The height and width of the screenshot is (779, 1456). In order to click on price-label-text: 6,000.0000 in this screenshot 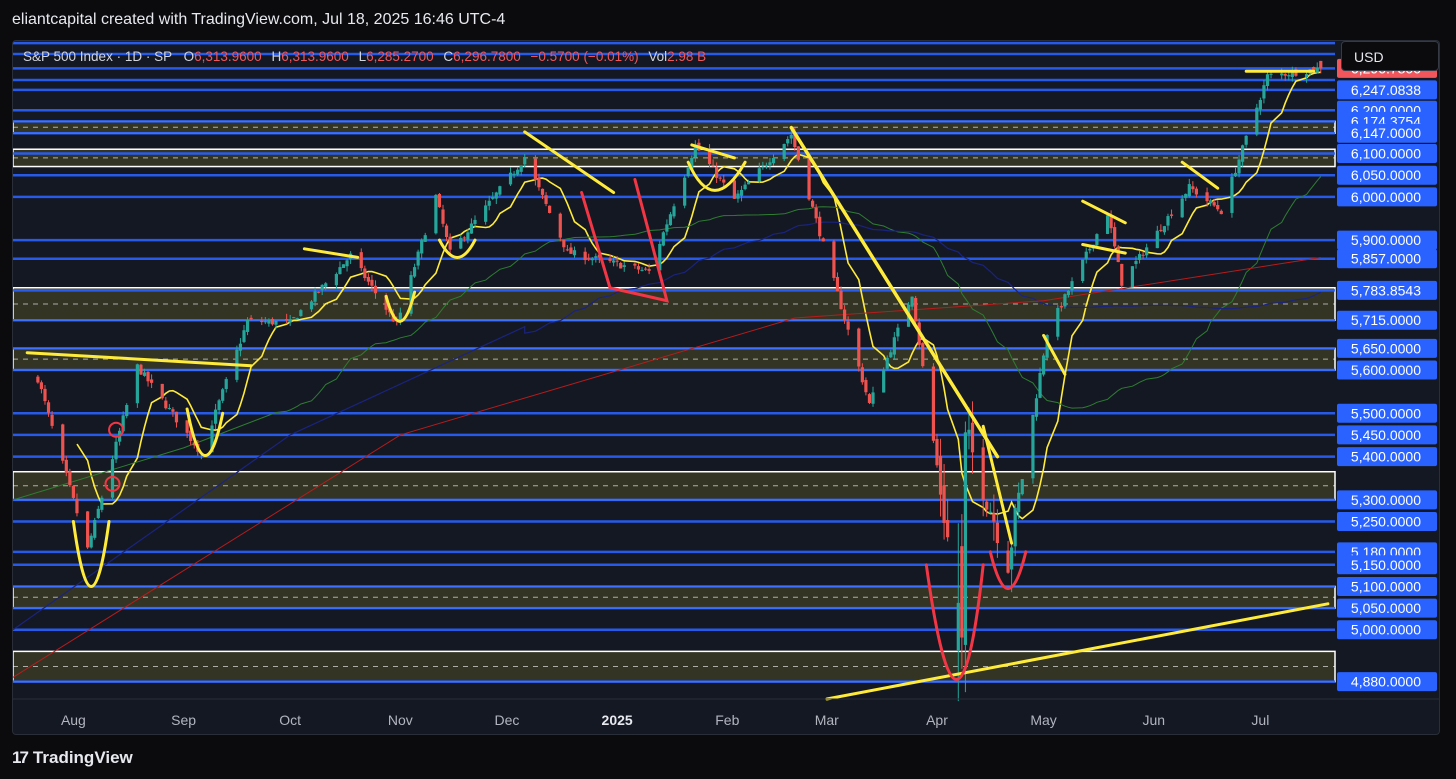, I will do `click(1386, 197)`.